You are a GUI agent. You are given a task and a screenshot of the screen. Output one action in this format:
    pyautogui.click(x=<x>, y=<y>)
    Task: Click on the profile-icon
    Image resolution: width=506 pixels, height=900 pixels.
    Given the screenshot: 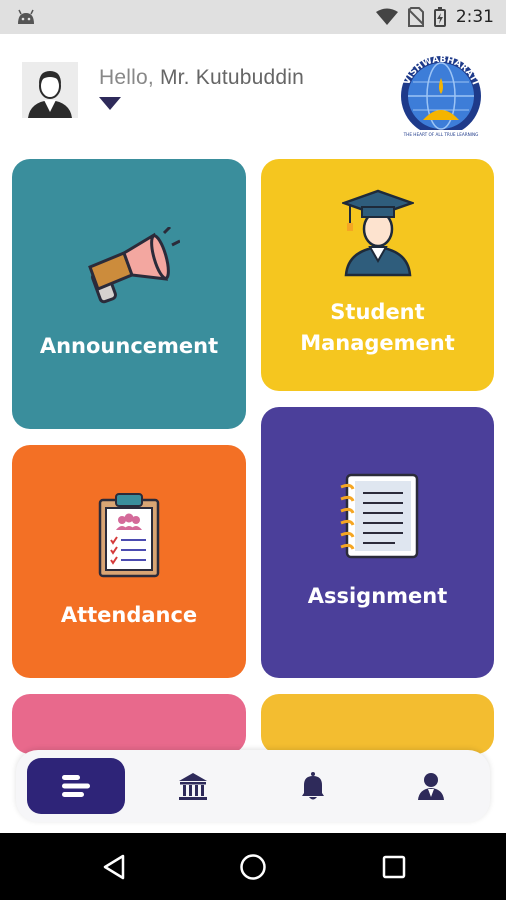 What is the action you would take?
    pyautogui.click(x=431, y=786)
    